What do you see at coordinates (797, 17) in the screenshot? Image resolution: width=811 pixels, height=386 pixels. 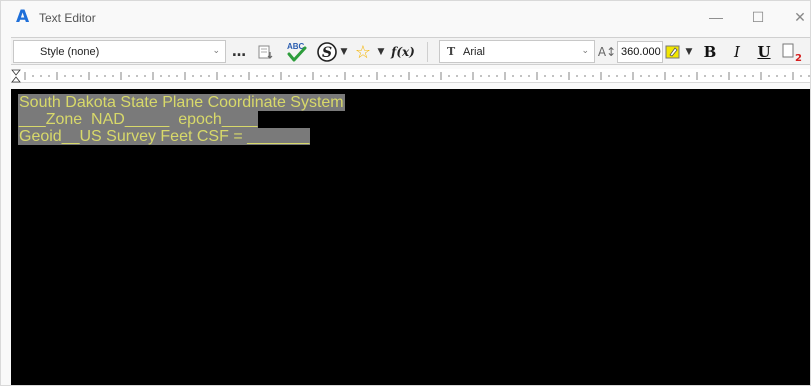 I see `close-button: ✕` at bounding box center [797, 17].